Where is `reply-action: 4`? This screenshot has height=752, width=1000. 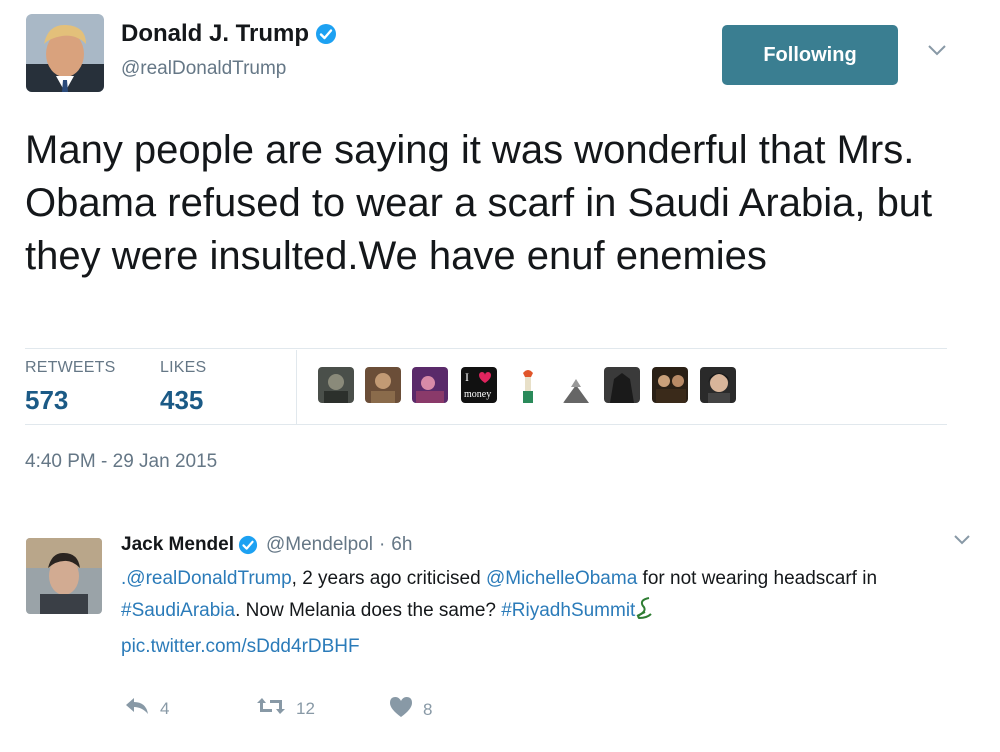
reply-action: 4 is located at coordinates (146, 708).